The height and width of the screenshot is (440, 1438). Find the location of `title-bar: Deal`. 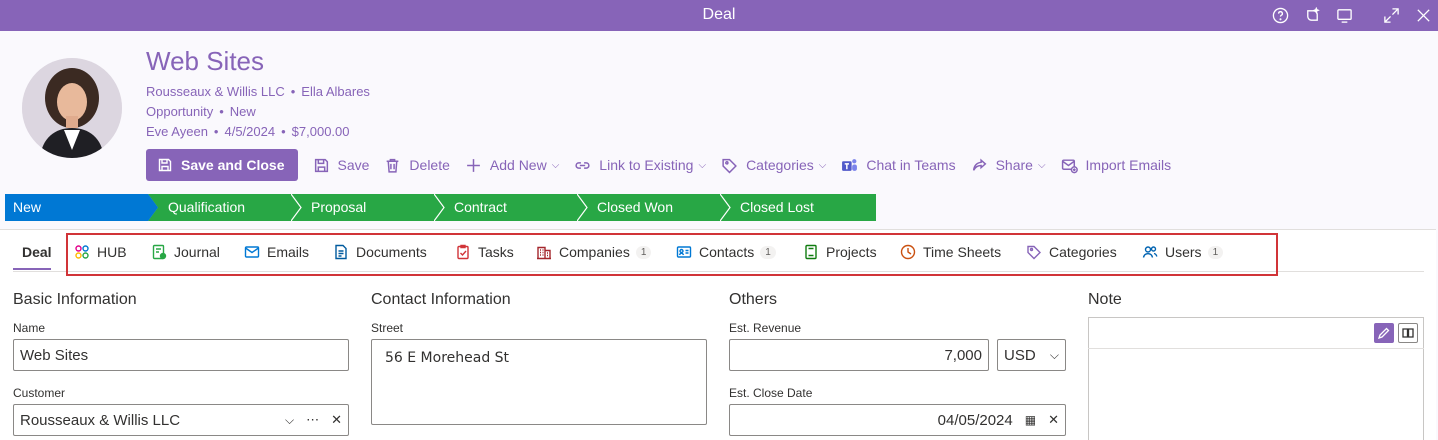

title-bar: Deal is located at coordinates (719, 15).